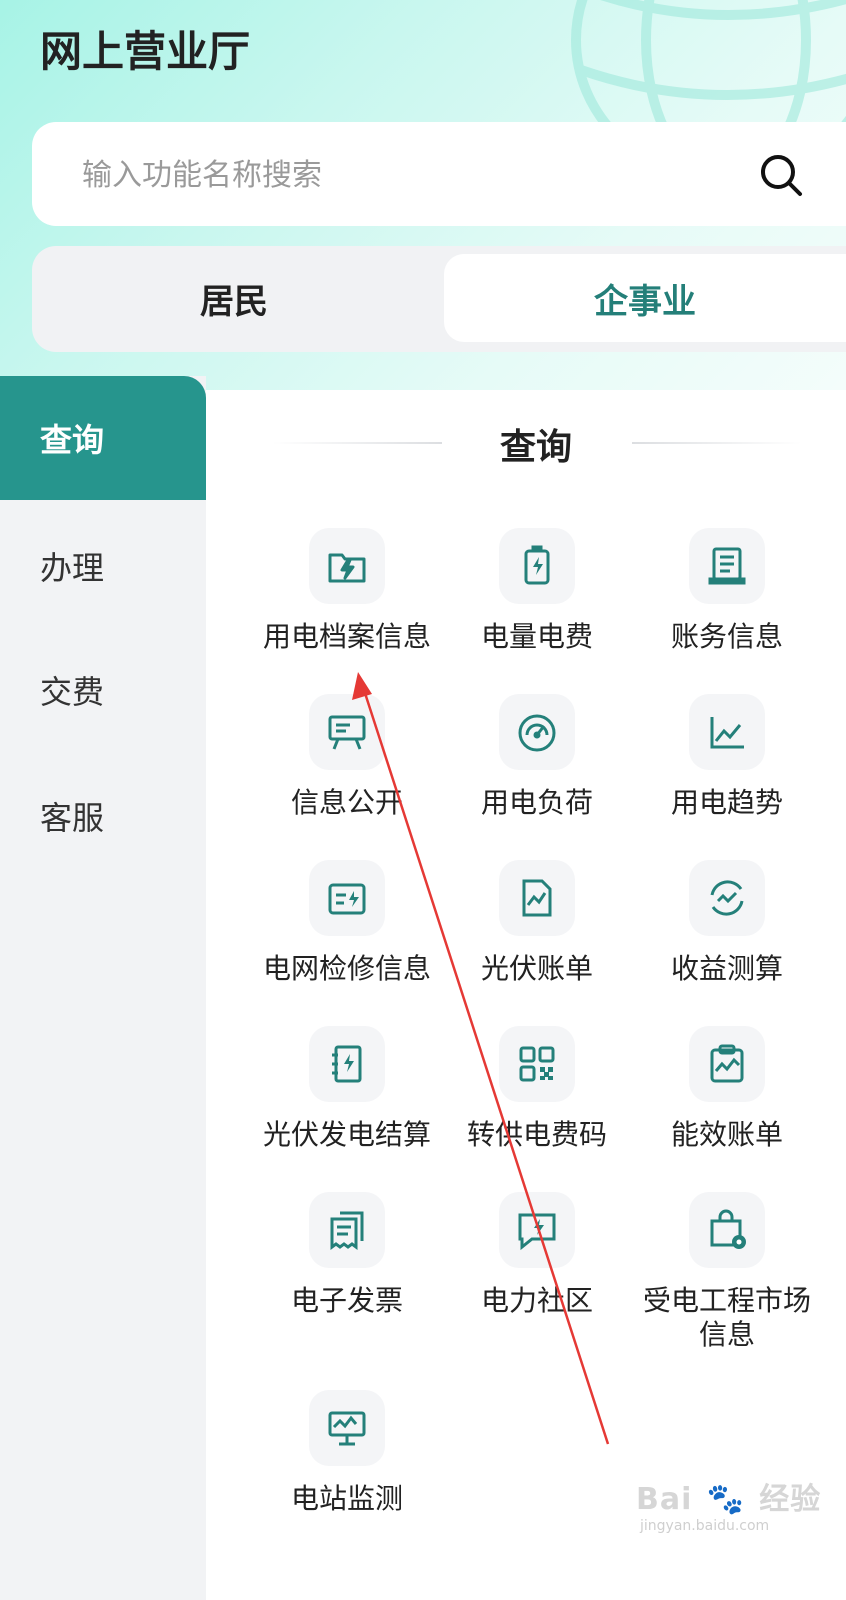 The image size is (846, 1600). I want to click on grid-item-label: 电量电费, so click(536, 636).